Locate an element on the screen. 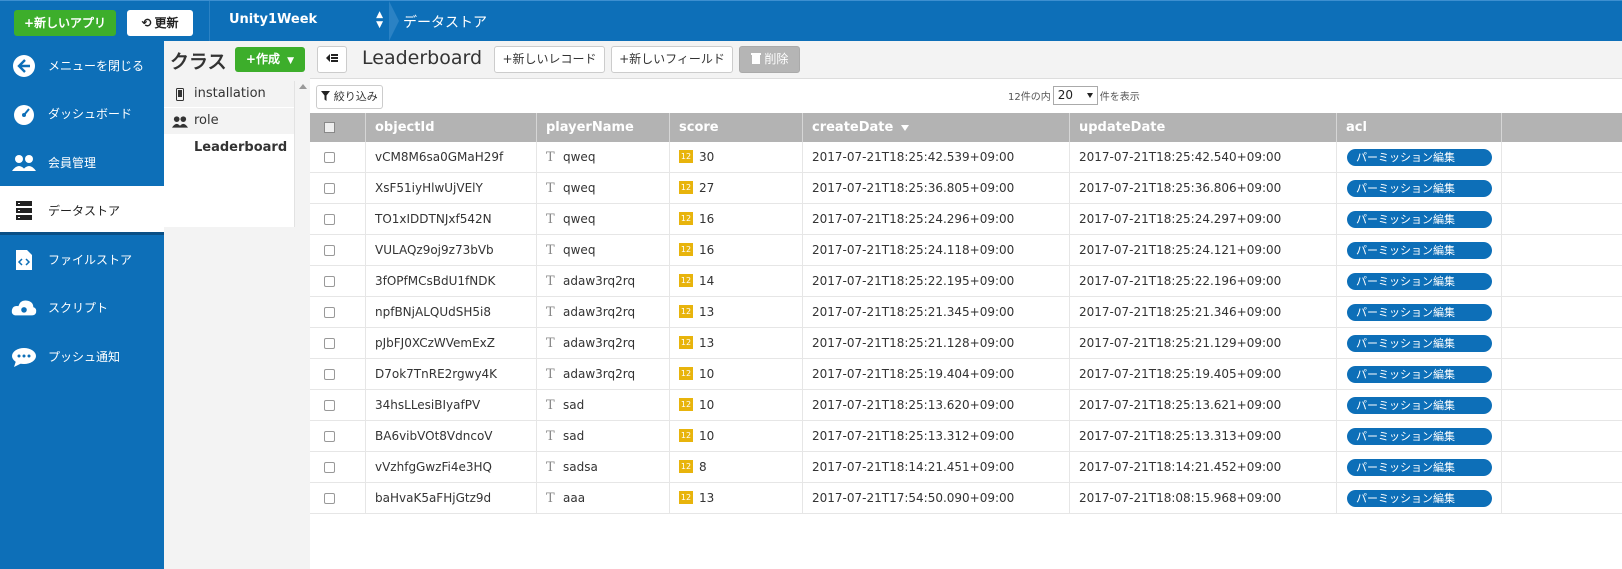 Image resolution: width=1622 pixels, height=569 pixels. cell-objectid: VULAQz9oj9z73bVb is located at coordinates (451, 250).